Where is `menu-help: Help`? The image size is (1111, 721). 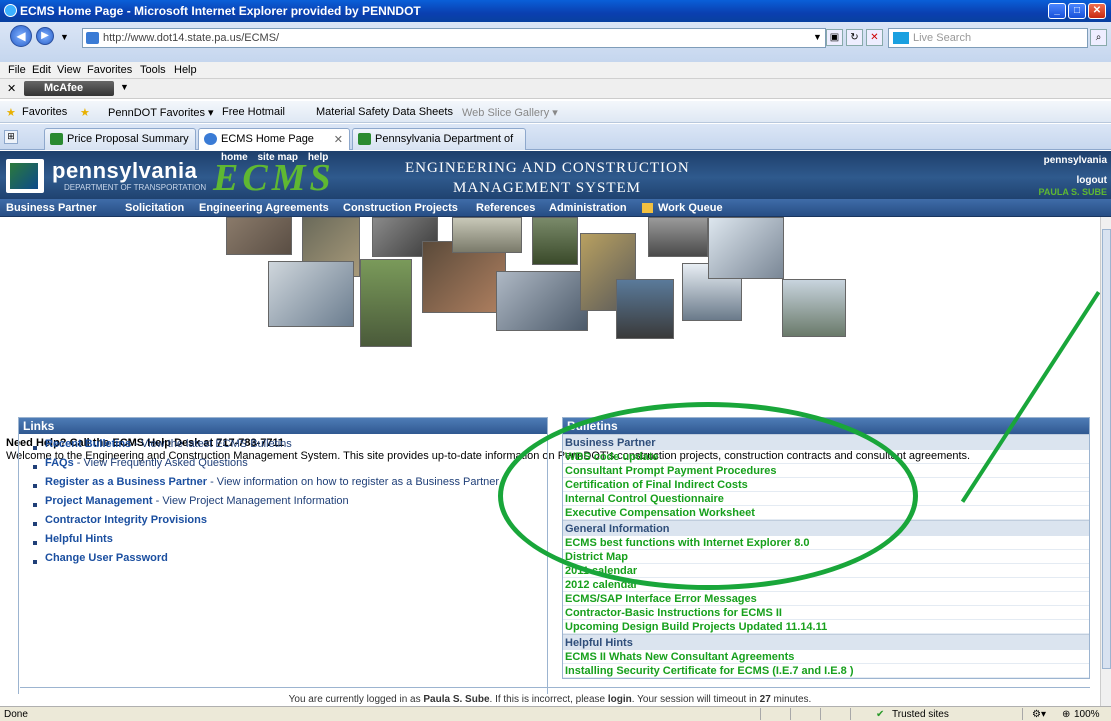
menu-help: Help is located at coordinates (185, 70).